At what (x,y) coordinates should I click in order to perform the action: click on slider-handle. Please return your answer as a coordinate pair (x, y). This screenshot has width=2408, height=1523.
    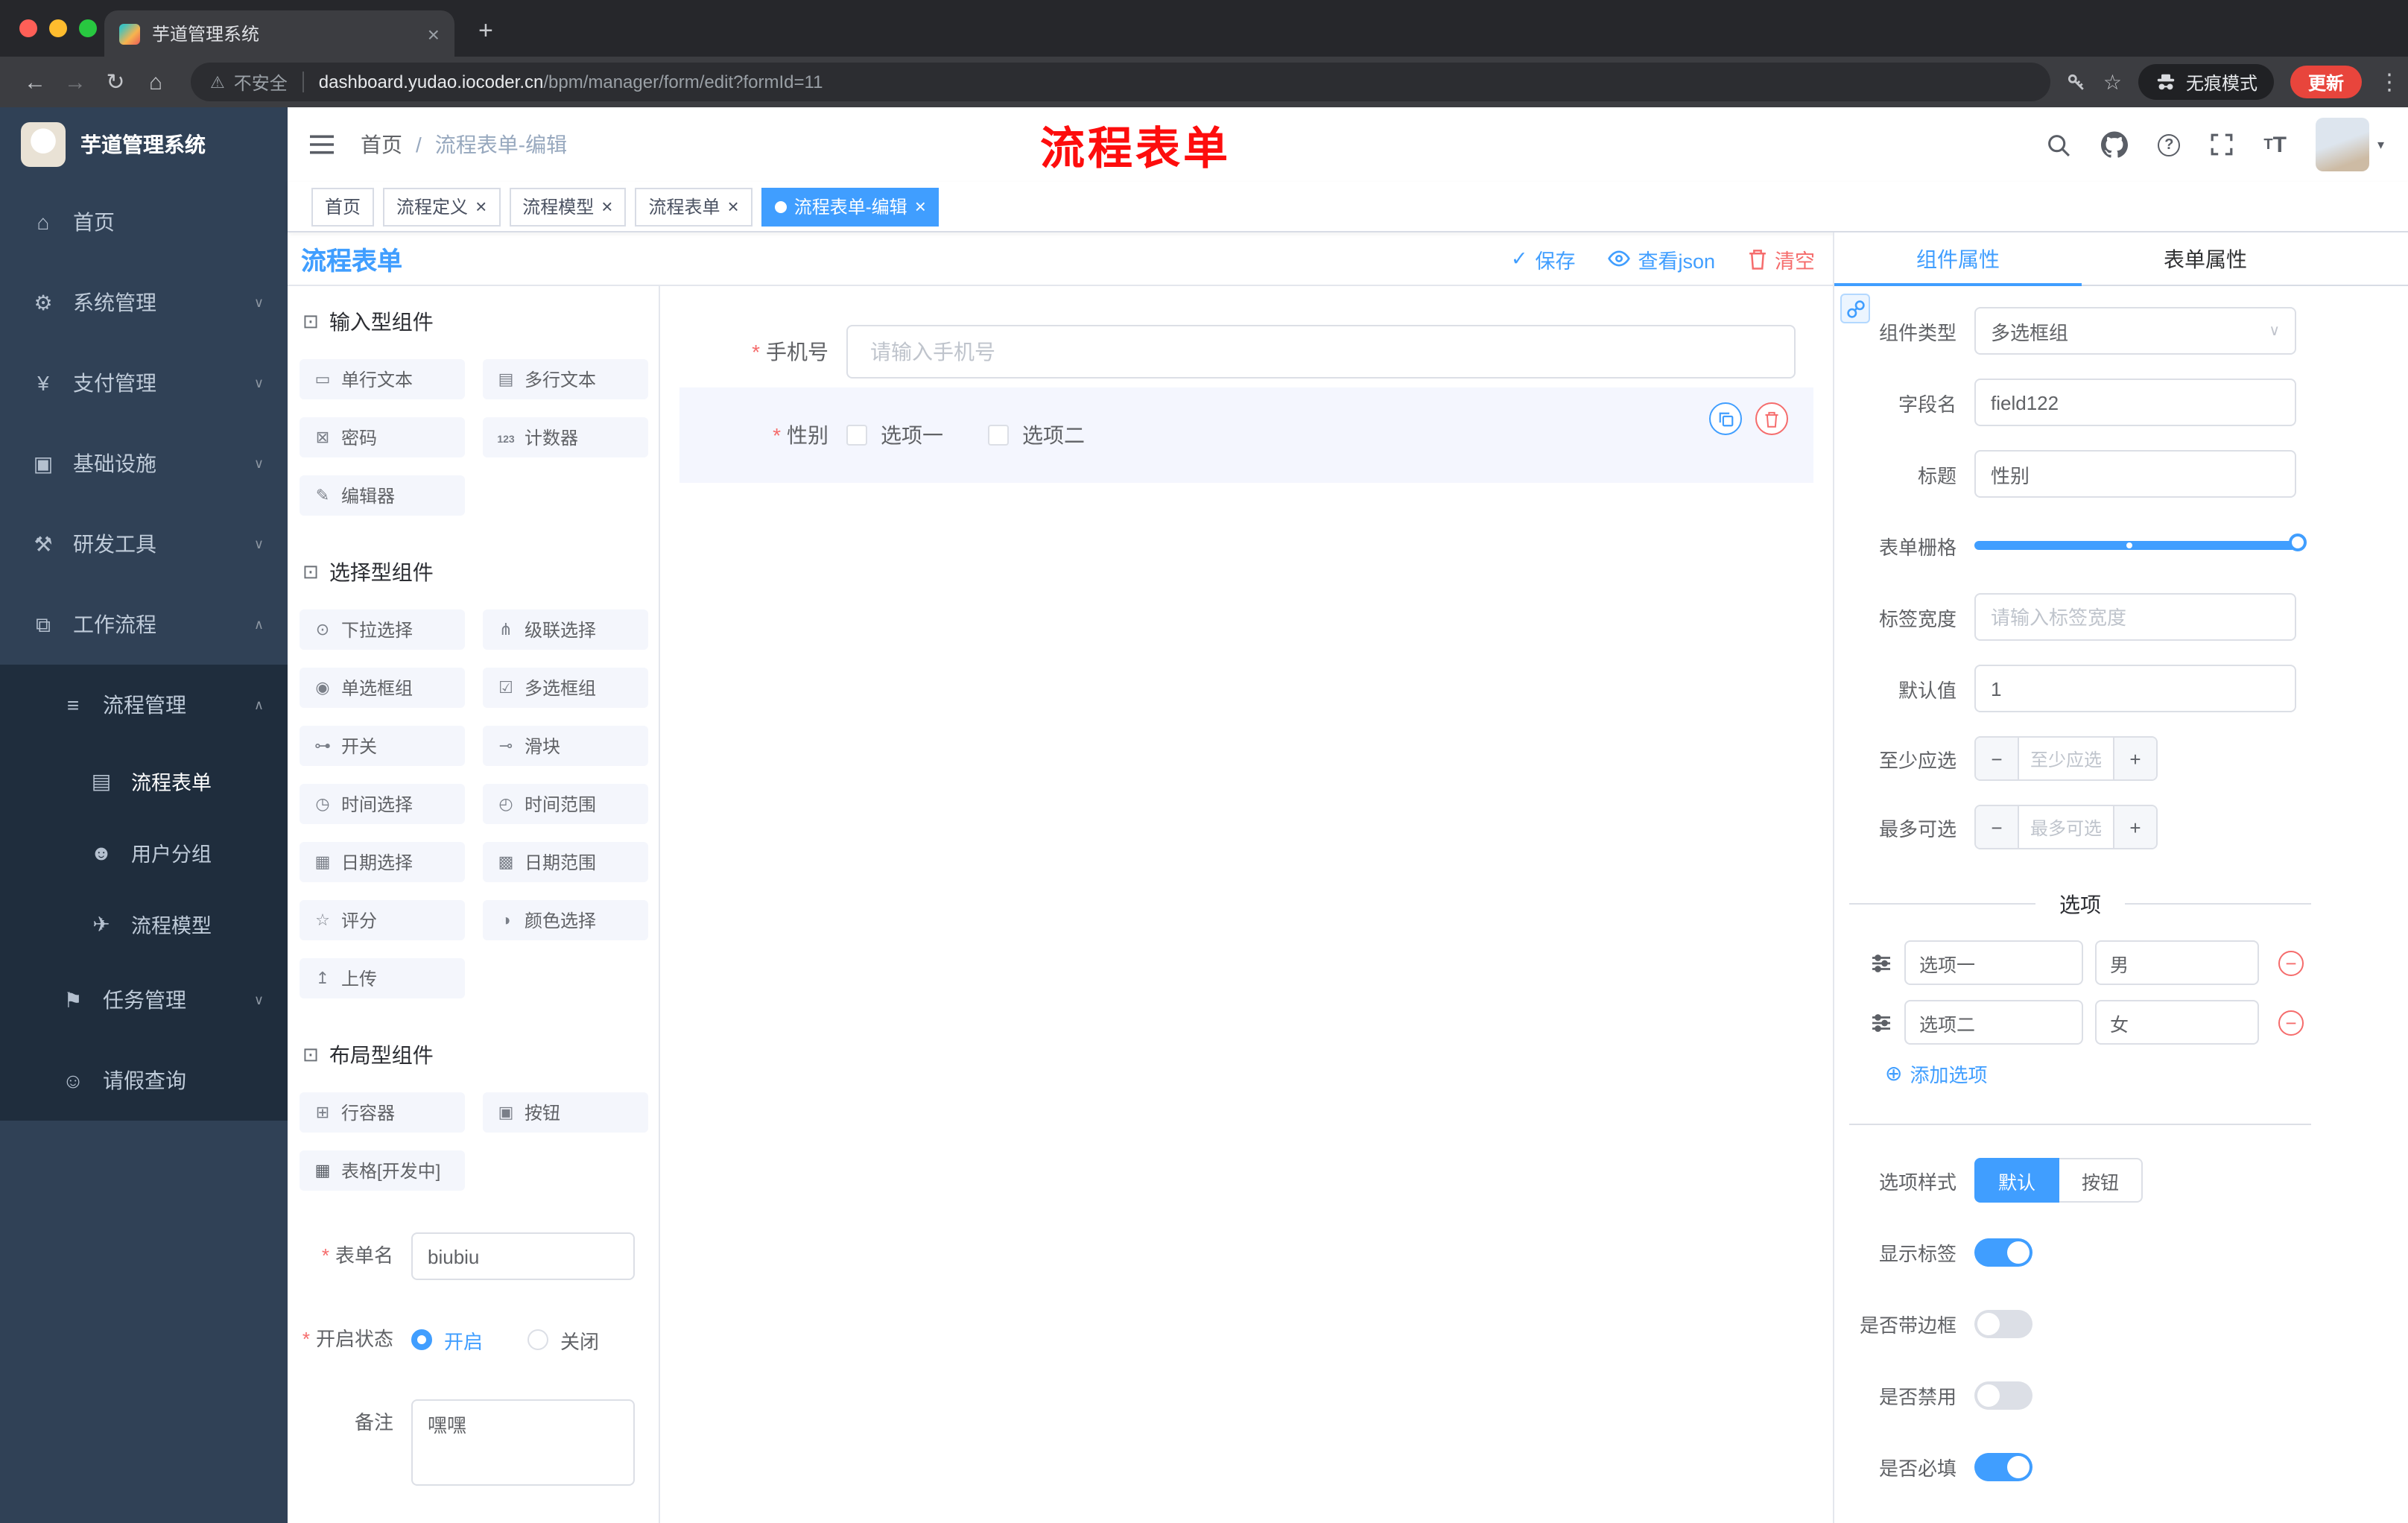
    Looking at the image, I should click on (2298, 542).